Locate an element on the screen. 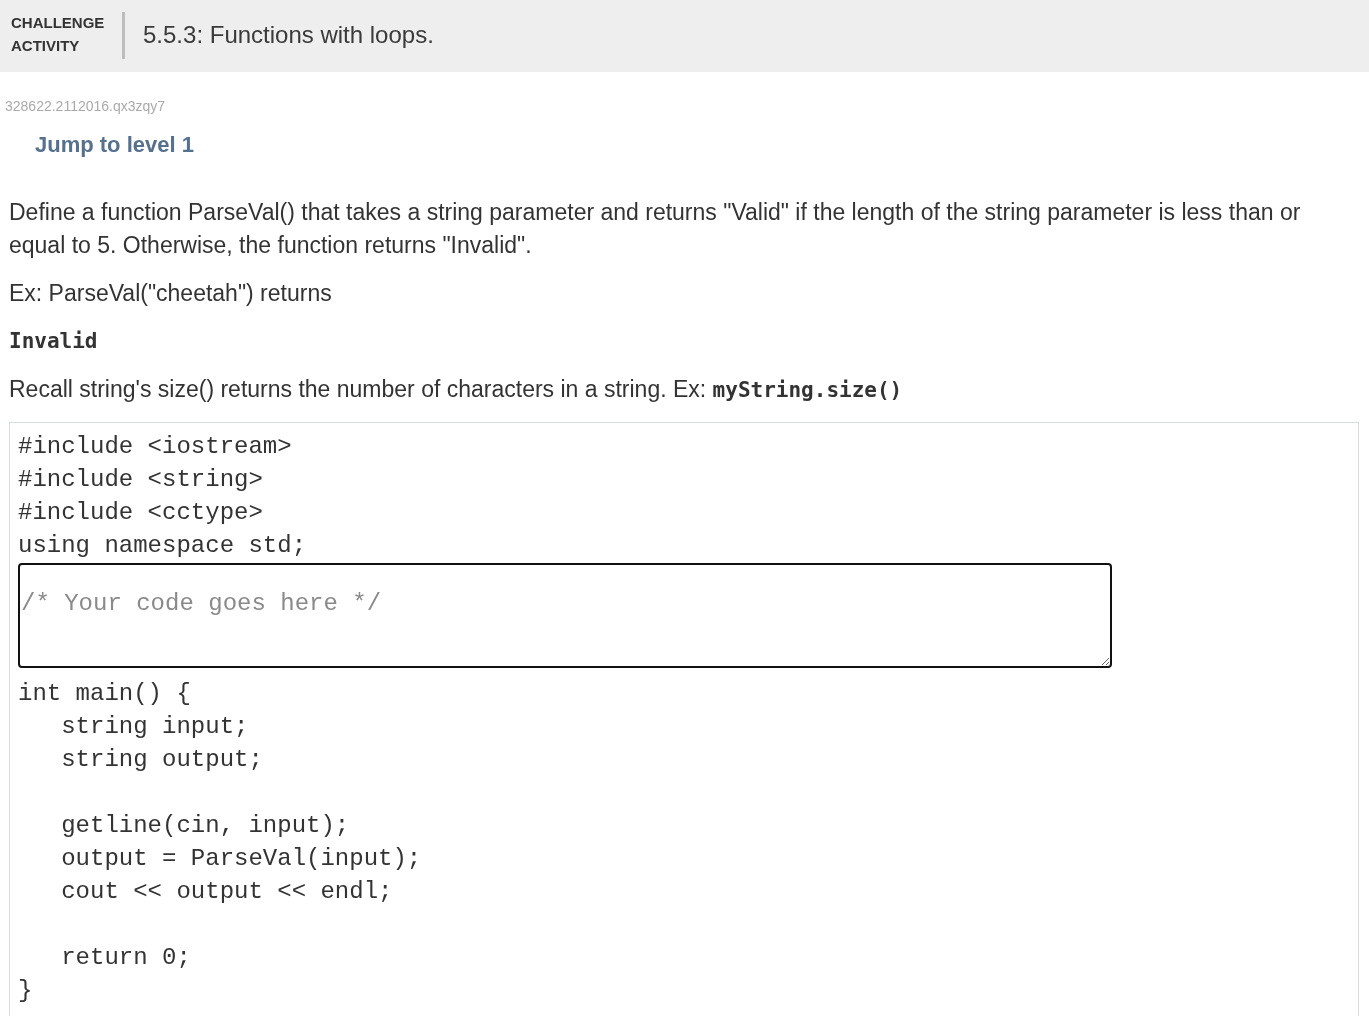  code-text: #include <iostream> #include <string> #include <cctype> using namespace std; is located at coordinates (162, 496).